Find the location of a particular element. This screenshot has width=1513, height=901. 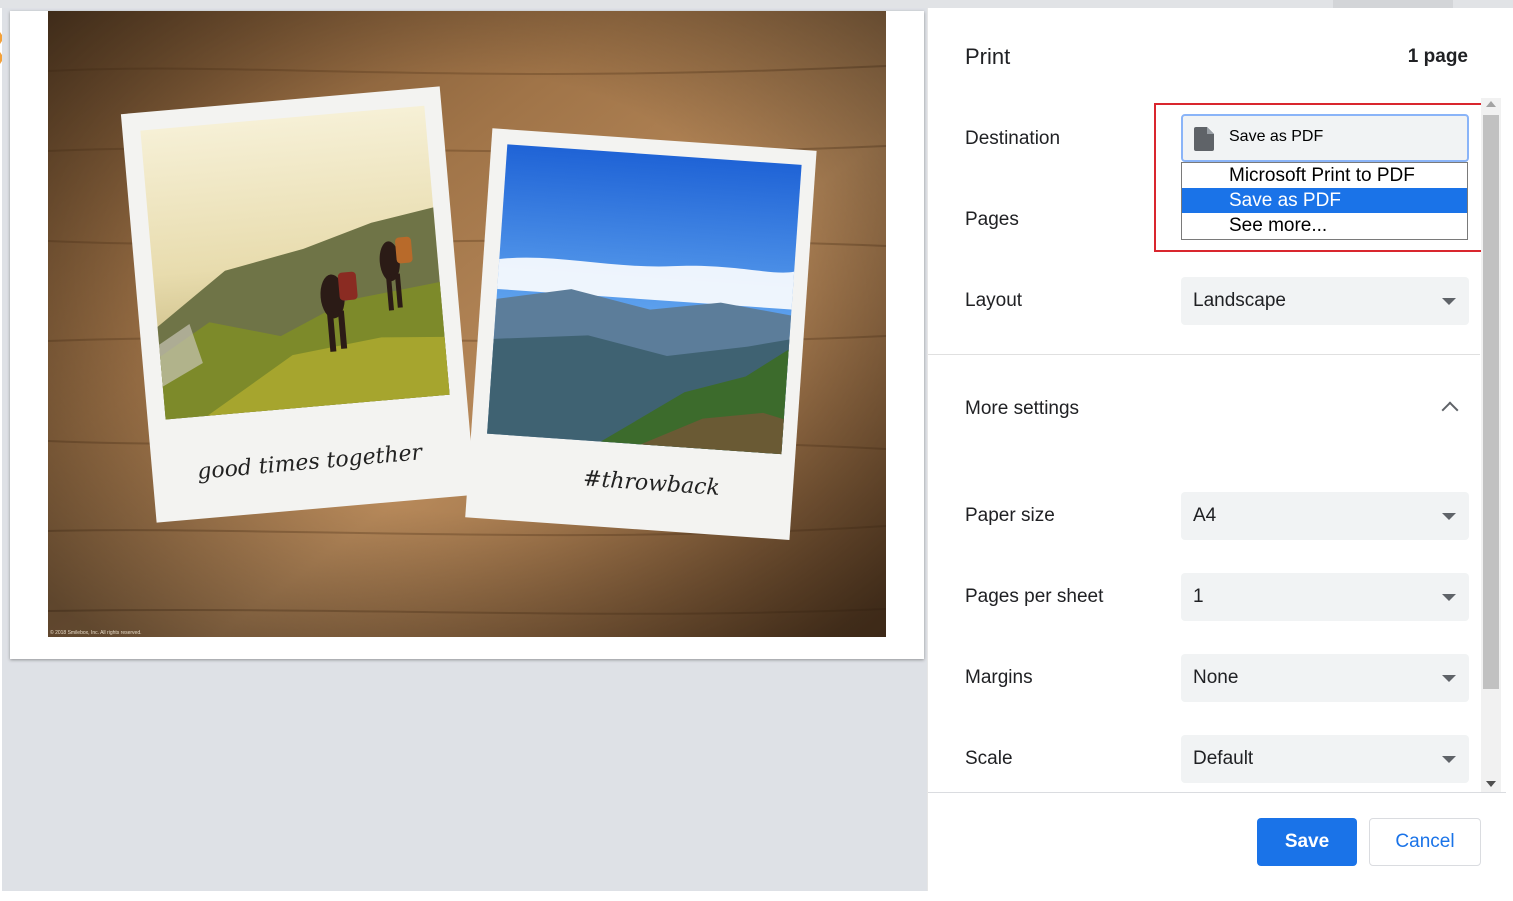

scale-select: Default is located at coordinates (1325, 759).